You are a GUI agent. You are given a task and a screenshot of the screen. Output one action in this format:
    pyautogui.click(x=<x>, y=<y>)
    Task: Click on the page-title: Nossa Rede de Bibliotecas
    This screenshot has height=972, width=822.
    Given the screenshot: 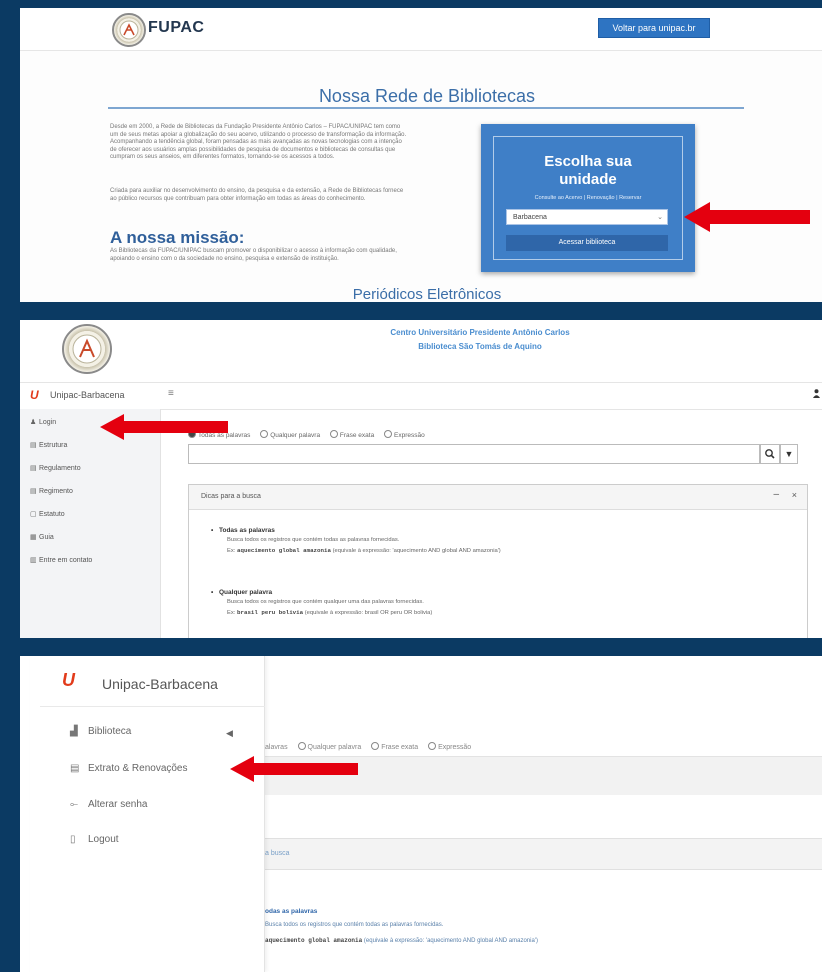 What is the action you would take?
    pyautogui.click(x=427, y=96)
    